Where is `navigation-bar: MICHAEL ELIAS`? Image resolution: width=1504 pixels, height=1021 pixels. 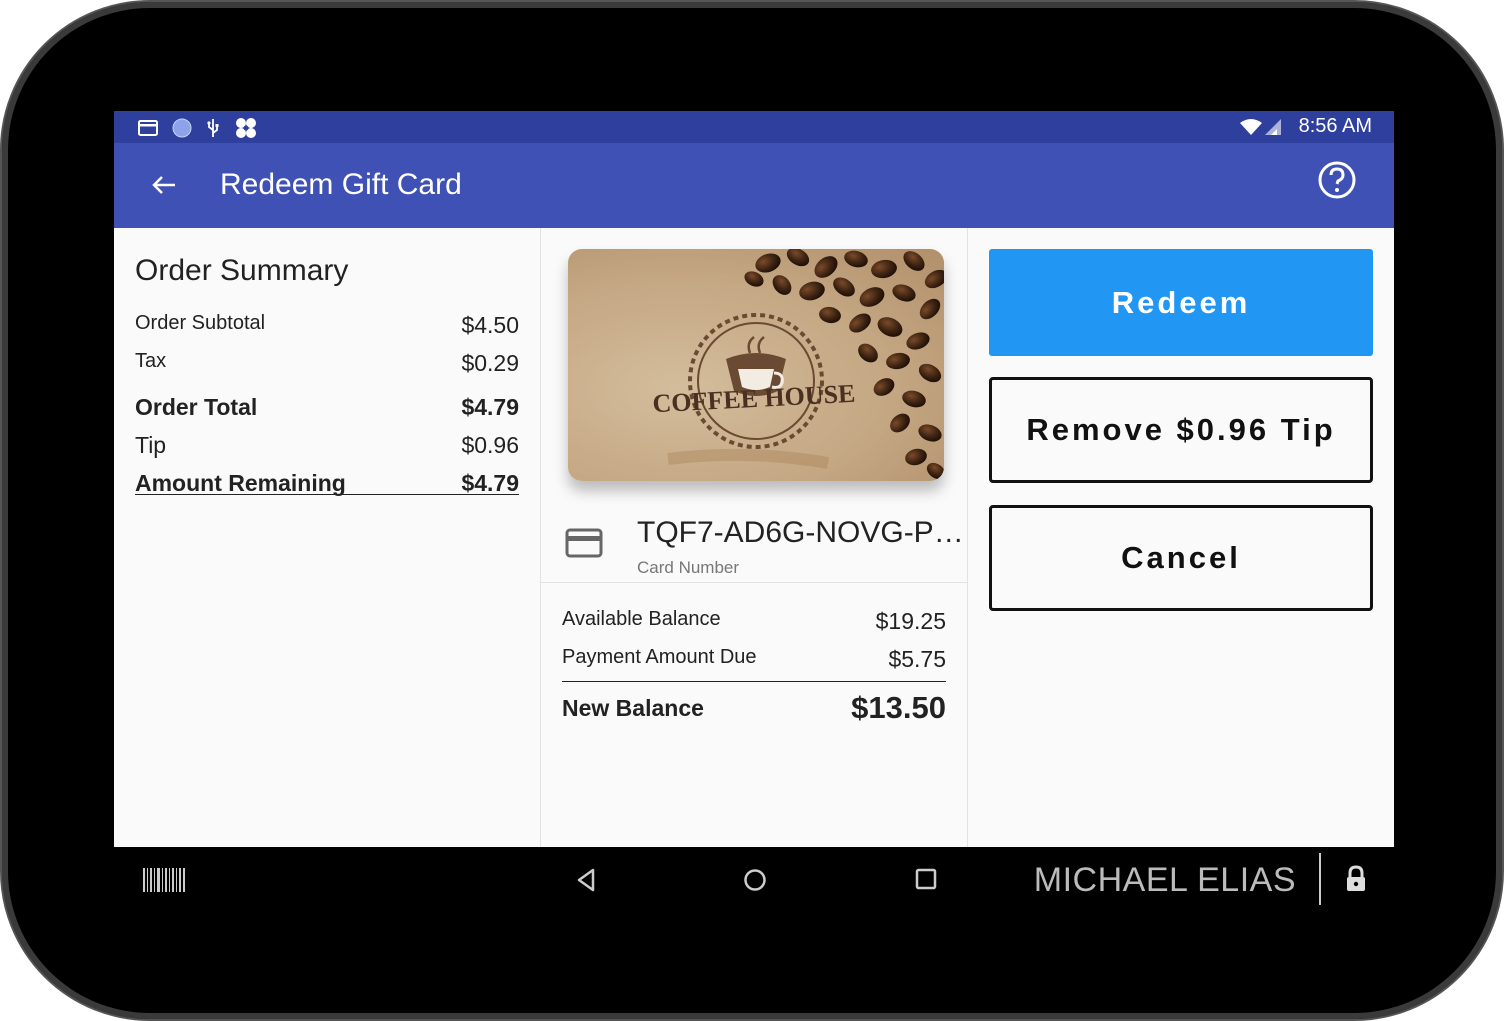 navigation-bar: MICHAEL ELIAS is located at coordinates (754, 880).